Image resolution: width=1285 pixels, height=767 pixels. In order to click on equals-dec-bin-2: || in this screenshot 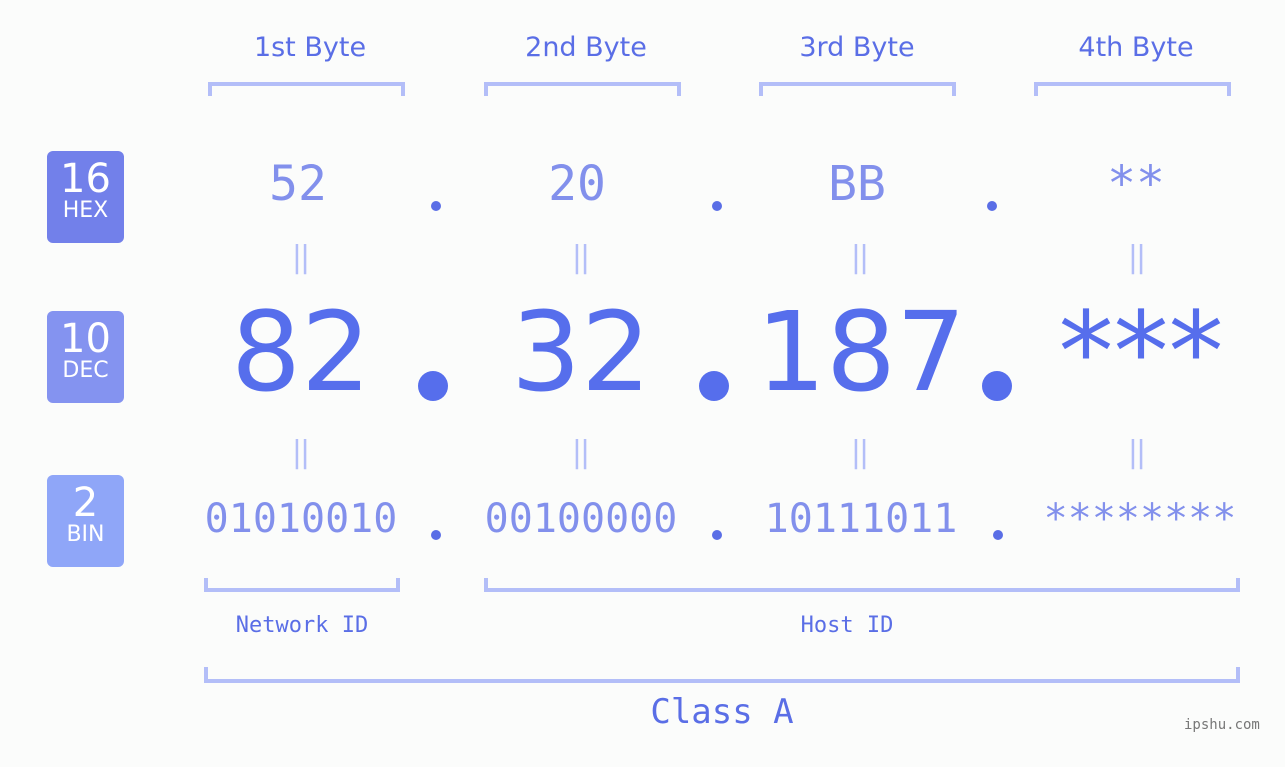, I will do `click(580, 452)`.